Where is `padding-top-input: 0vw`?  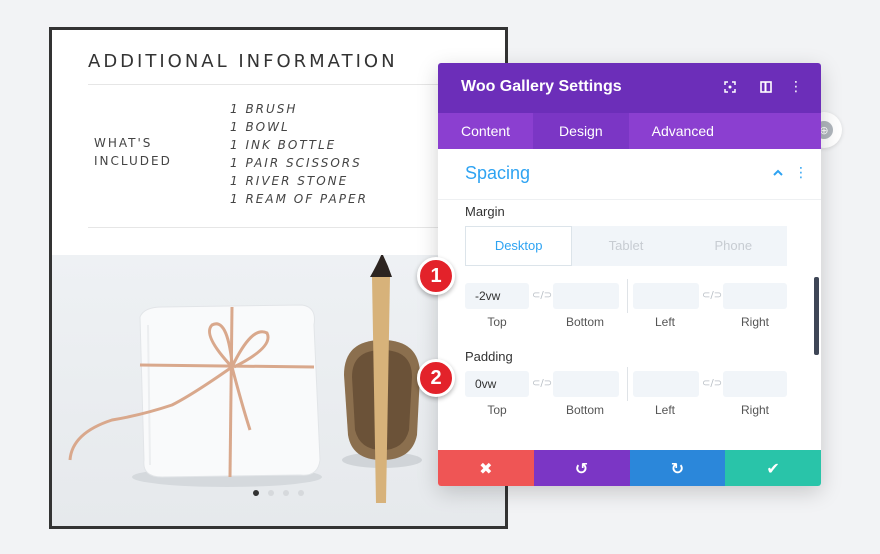 padding-top-input: 0vw is located at coordinates (497, 384).